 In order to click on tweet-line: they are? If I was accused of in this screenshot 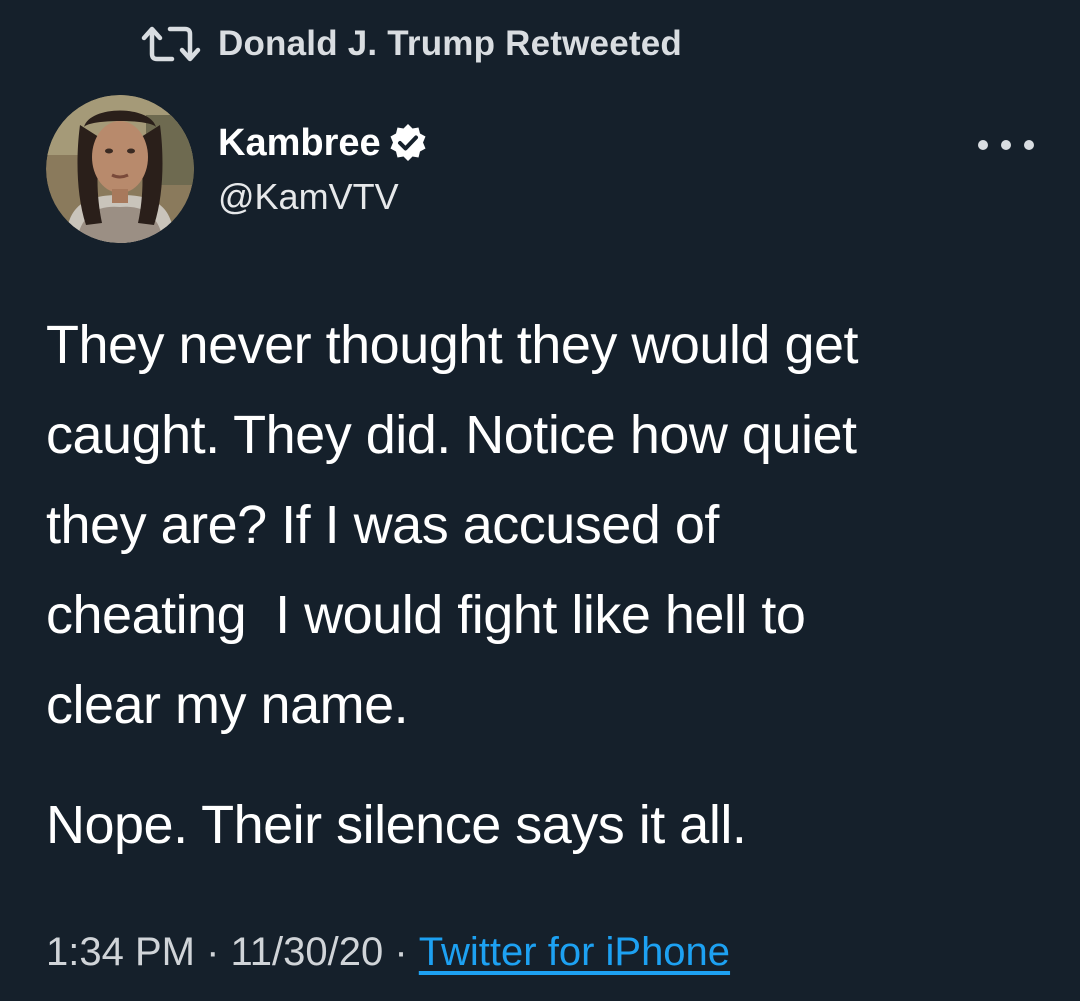, I will do `click(382, 525)`.